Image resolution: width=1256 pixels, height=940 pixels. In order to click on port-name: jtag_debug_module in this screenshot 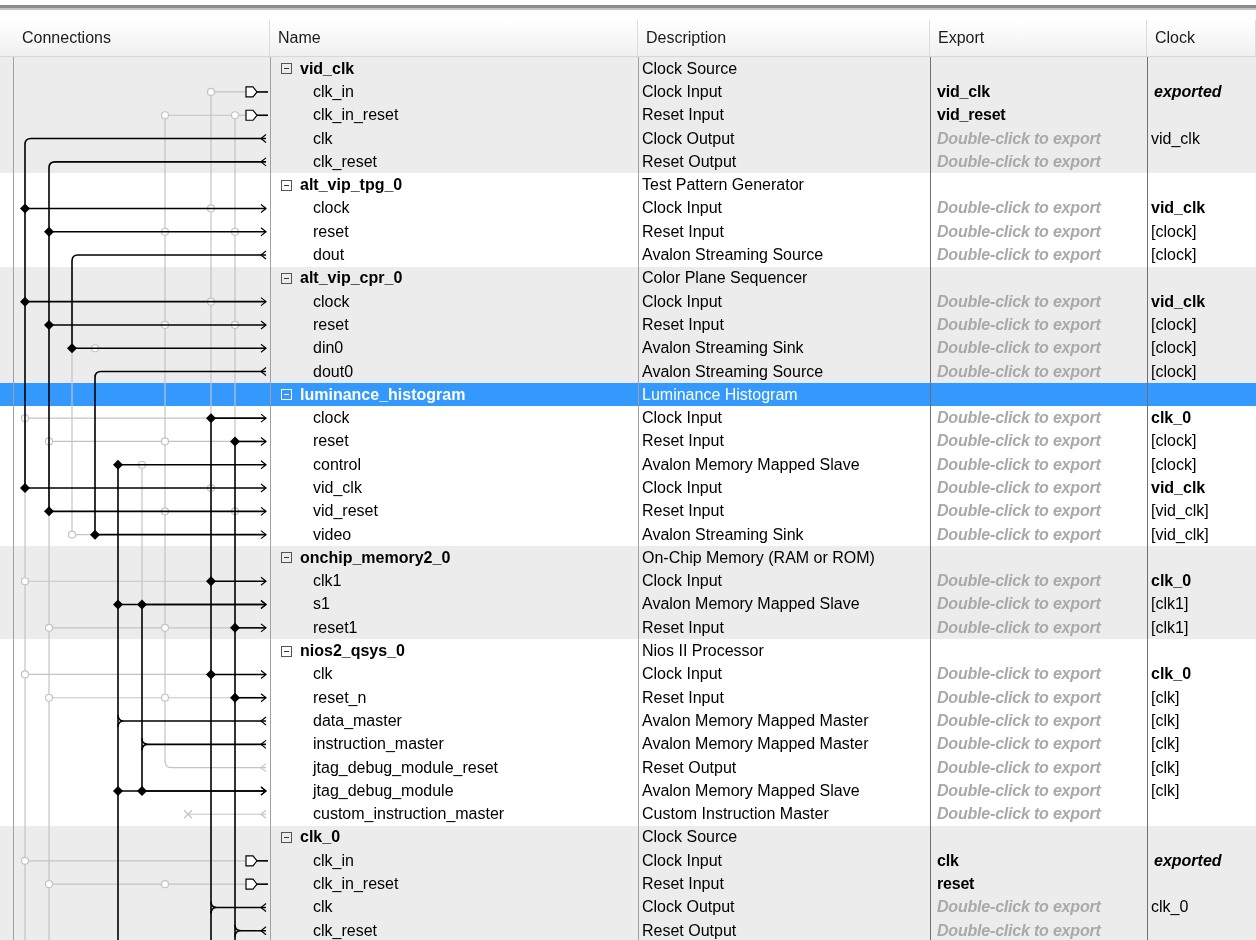, I will do `click(383, 790)`.